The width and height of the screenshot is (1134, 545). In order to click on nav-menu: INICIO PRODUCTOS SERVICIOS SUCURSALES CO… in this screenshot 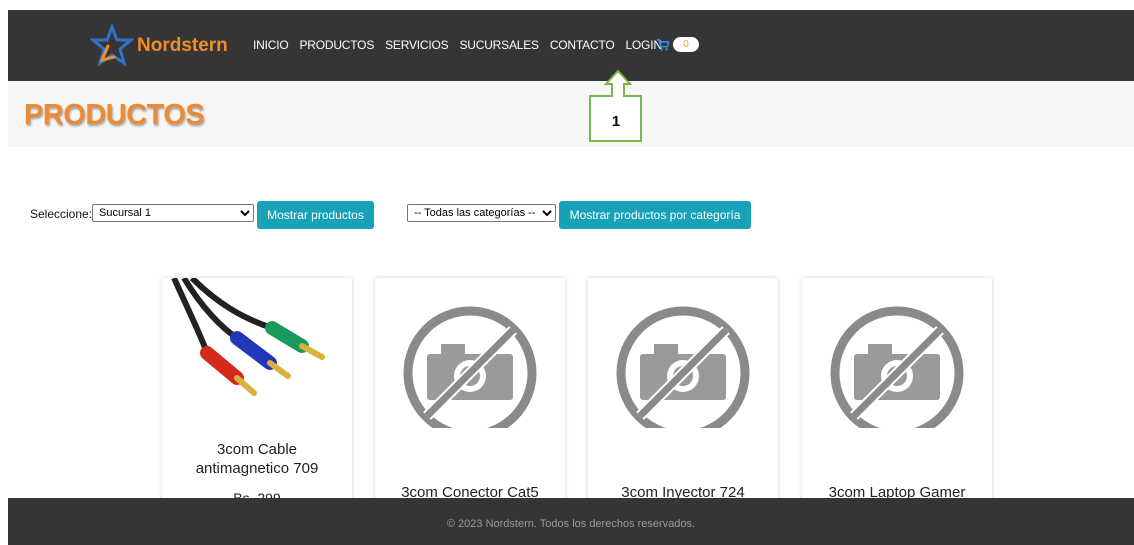, I will do `click(457, 45)`.